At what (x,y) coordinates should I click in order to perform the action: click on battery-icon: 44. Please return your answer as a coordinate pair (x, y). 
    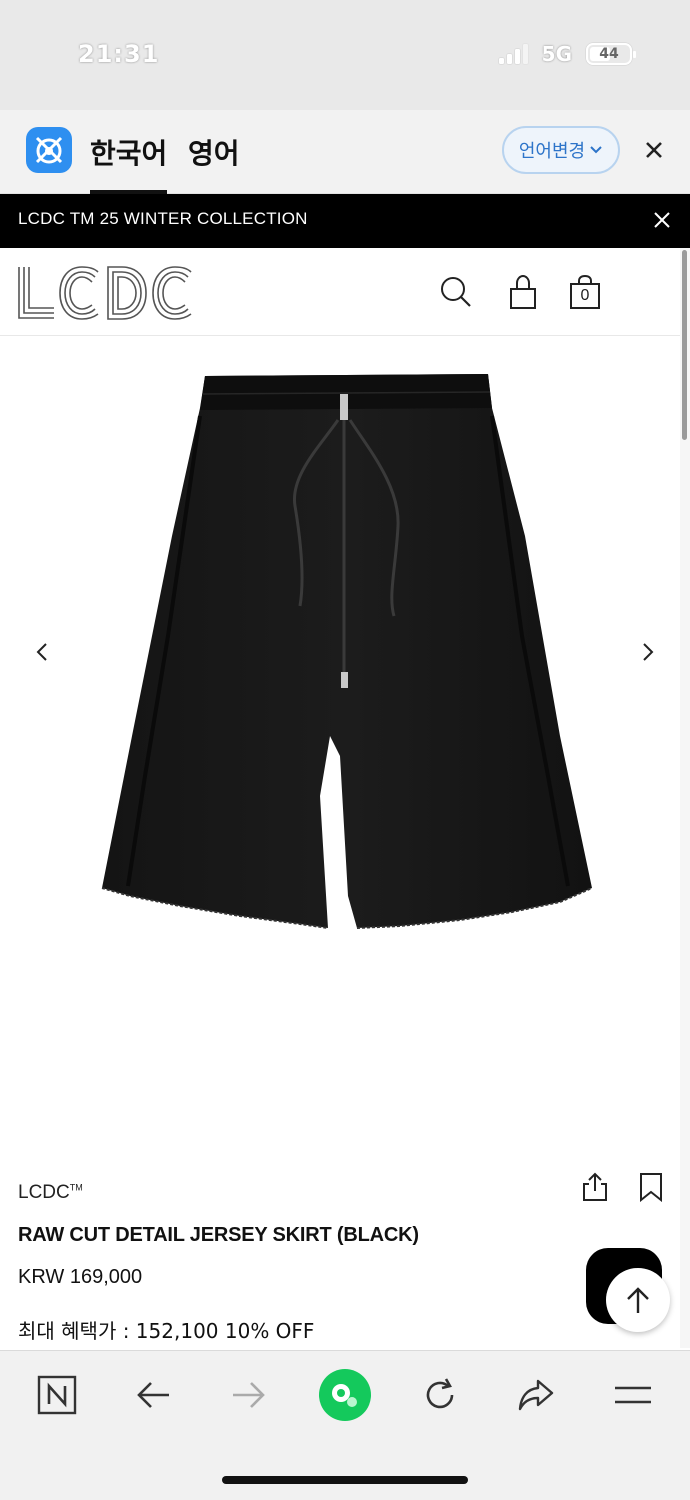
    Looking at the image, I should click on (611, 54).